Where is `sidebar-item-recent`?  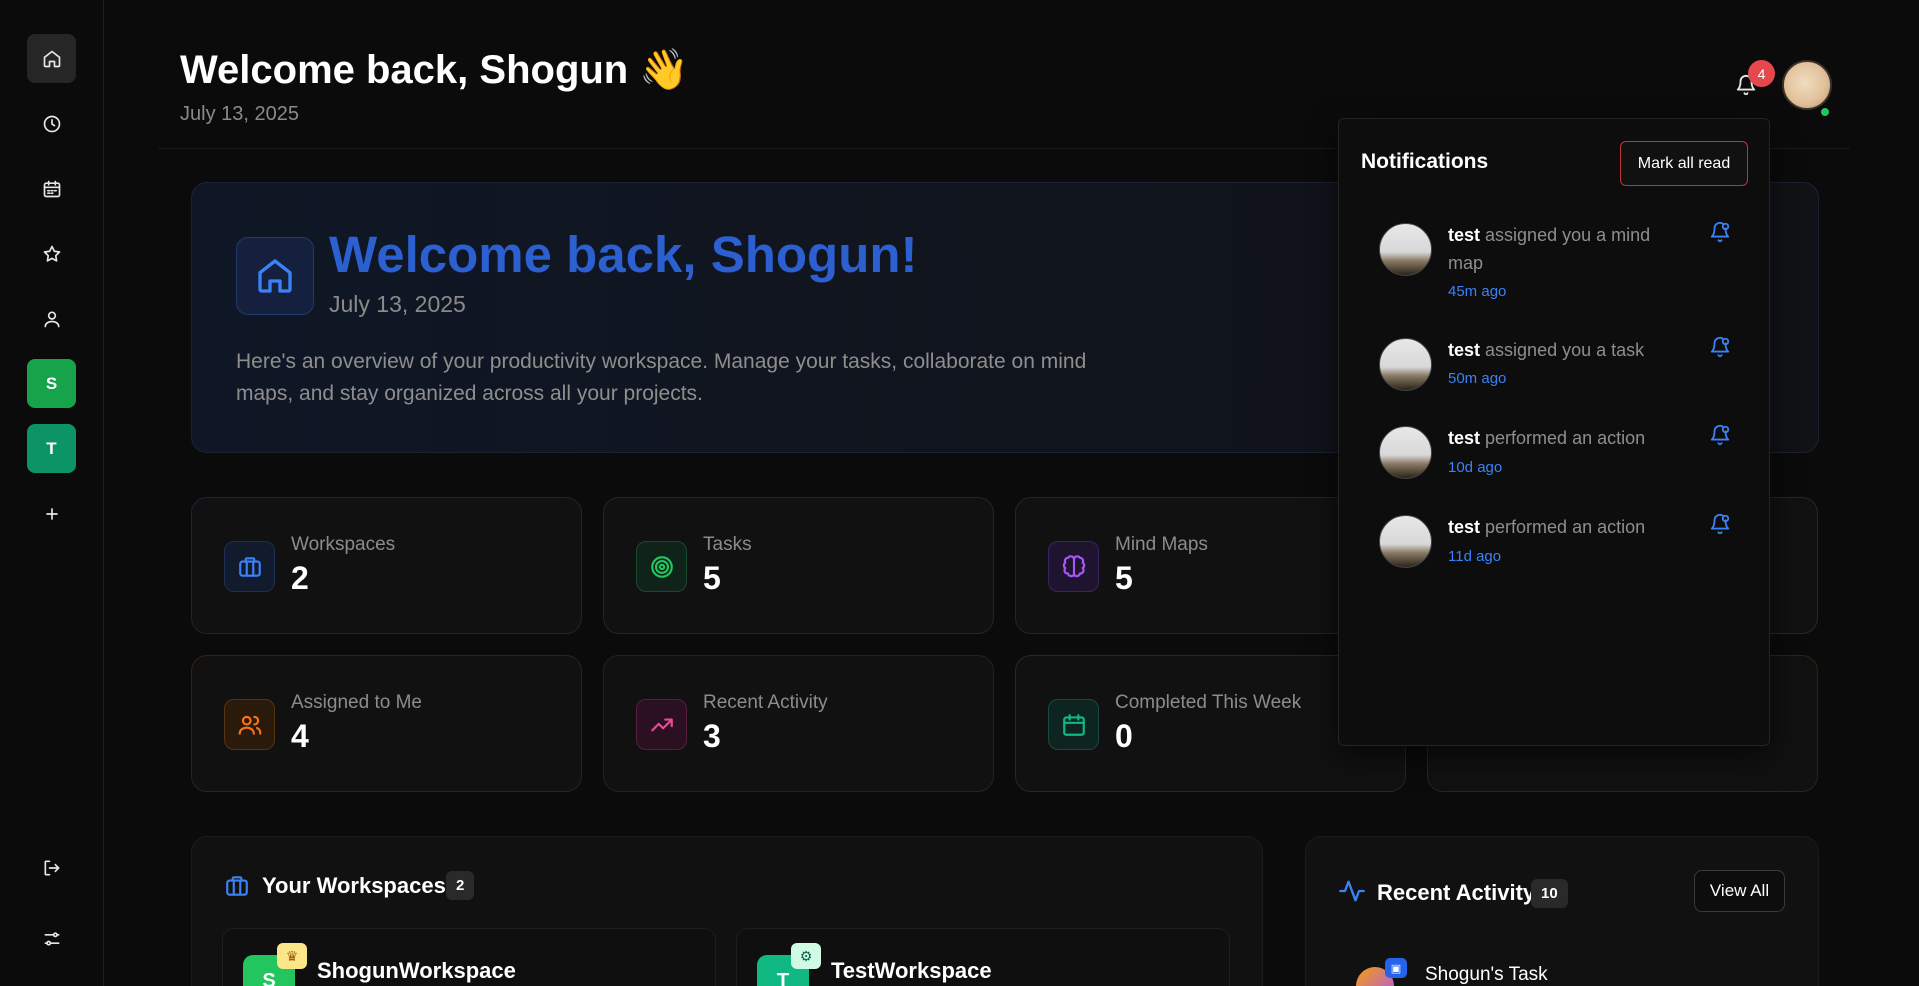
sidebar-item-recent is located at coordinates (51, 123).